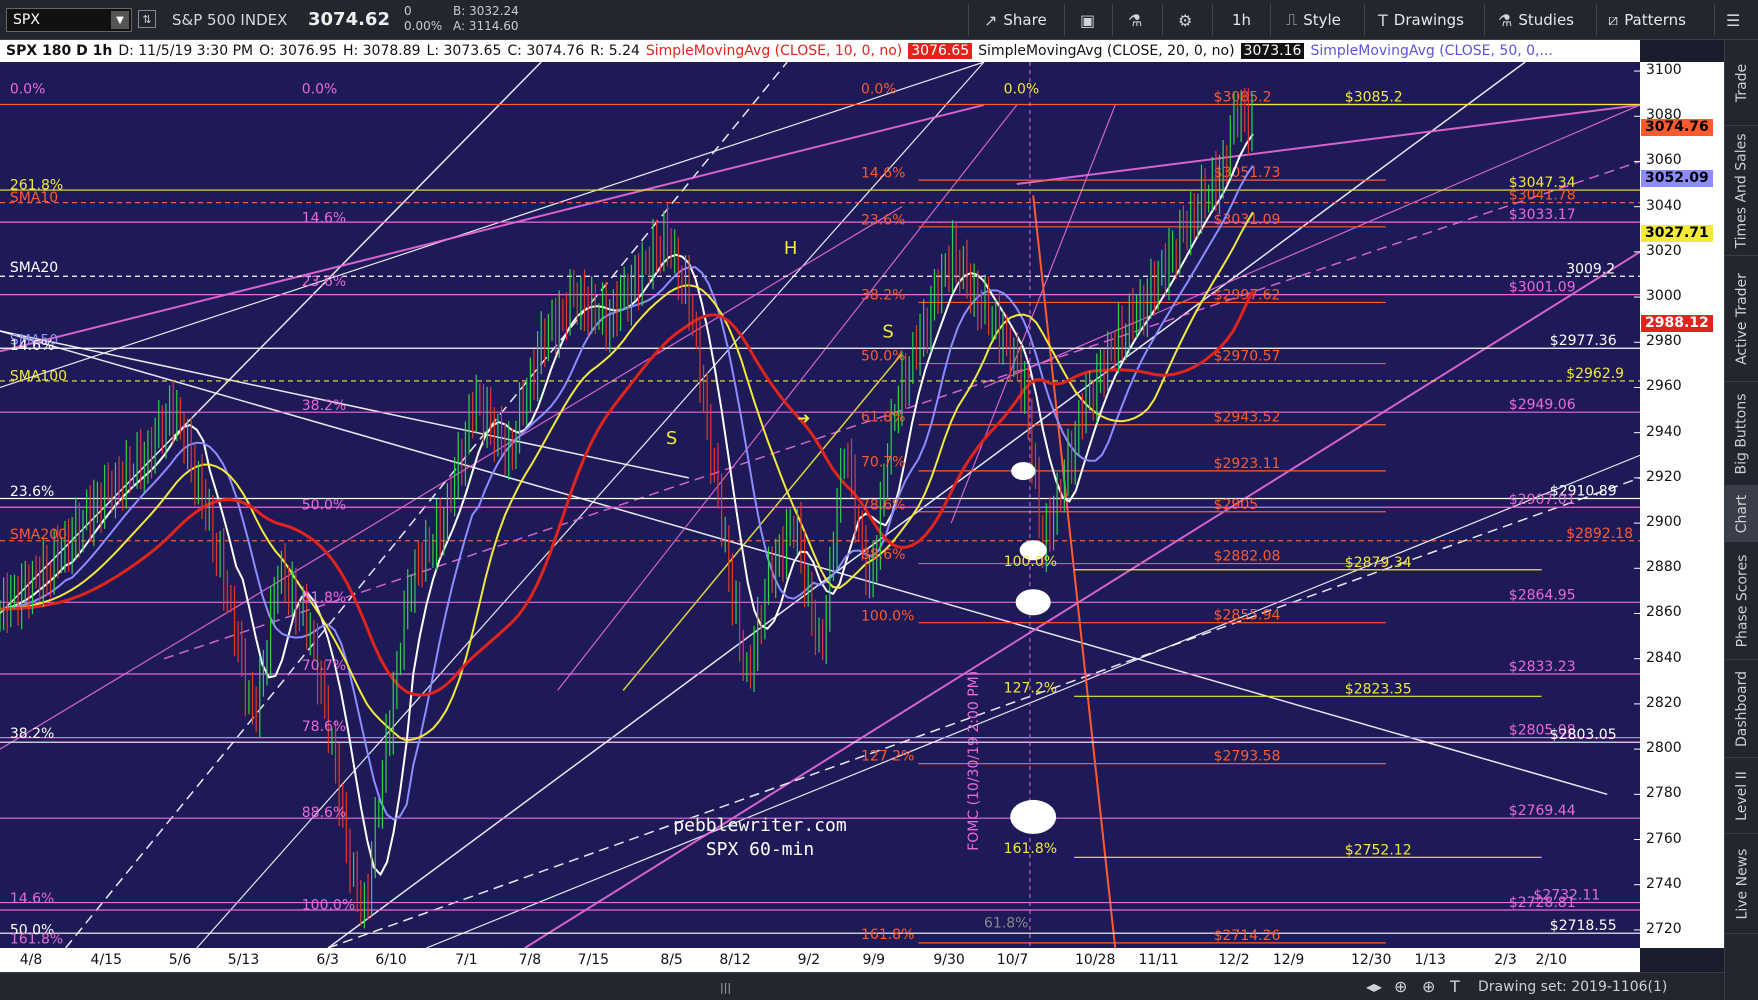 The height and width of the screenshot is (1000, 1758). Describe the element at coordinates (243, 960) in the screenshot. I see `time-tick-label: 5/13` at that location.